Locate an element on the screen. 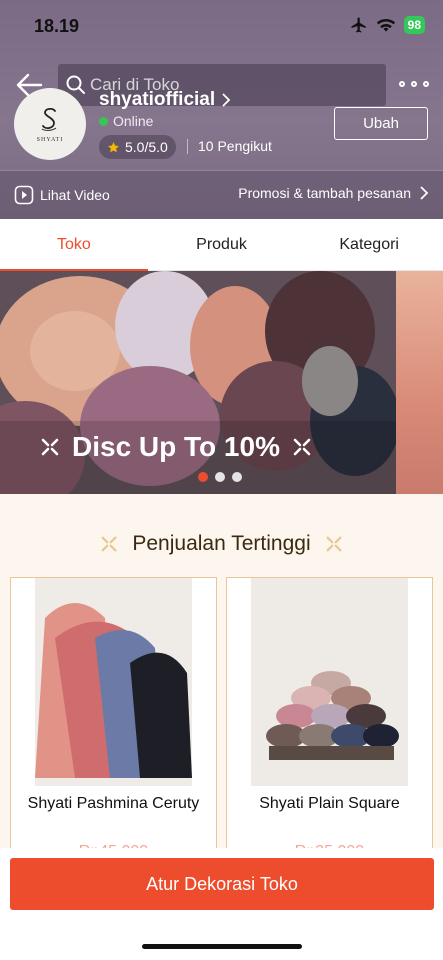 The height and width of the screenshot is (960, 443). followers-count: 10 Pengikut is located at coordinates (235, 146).